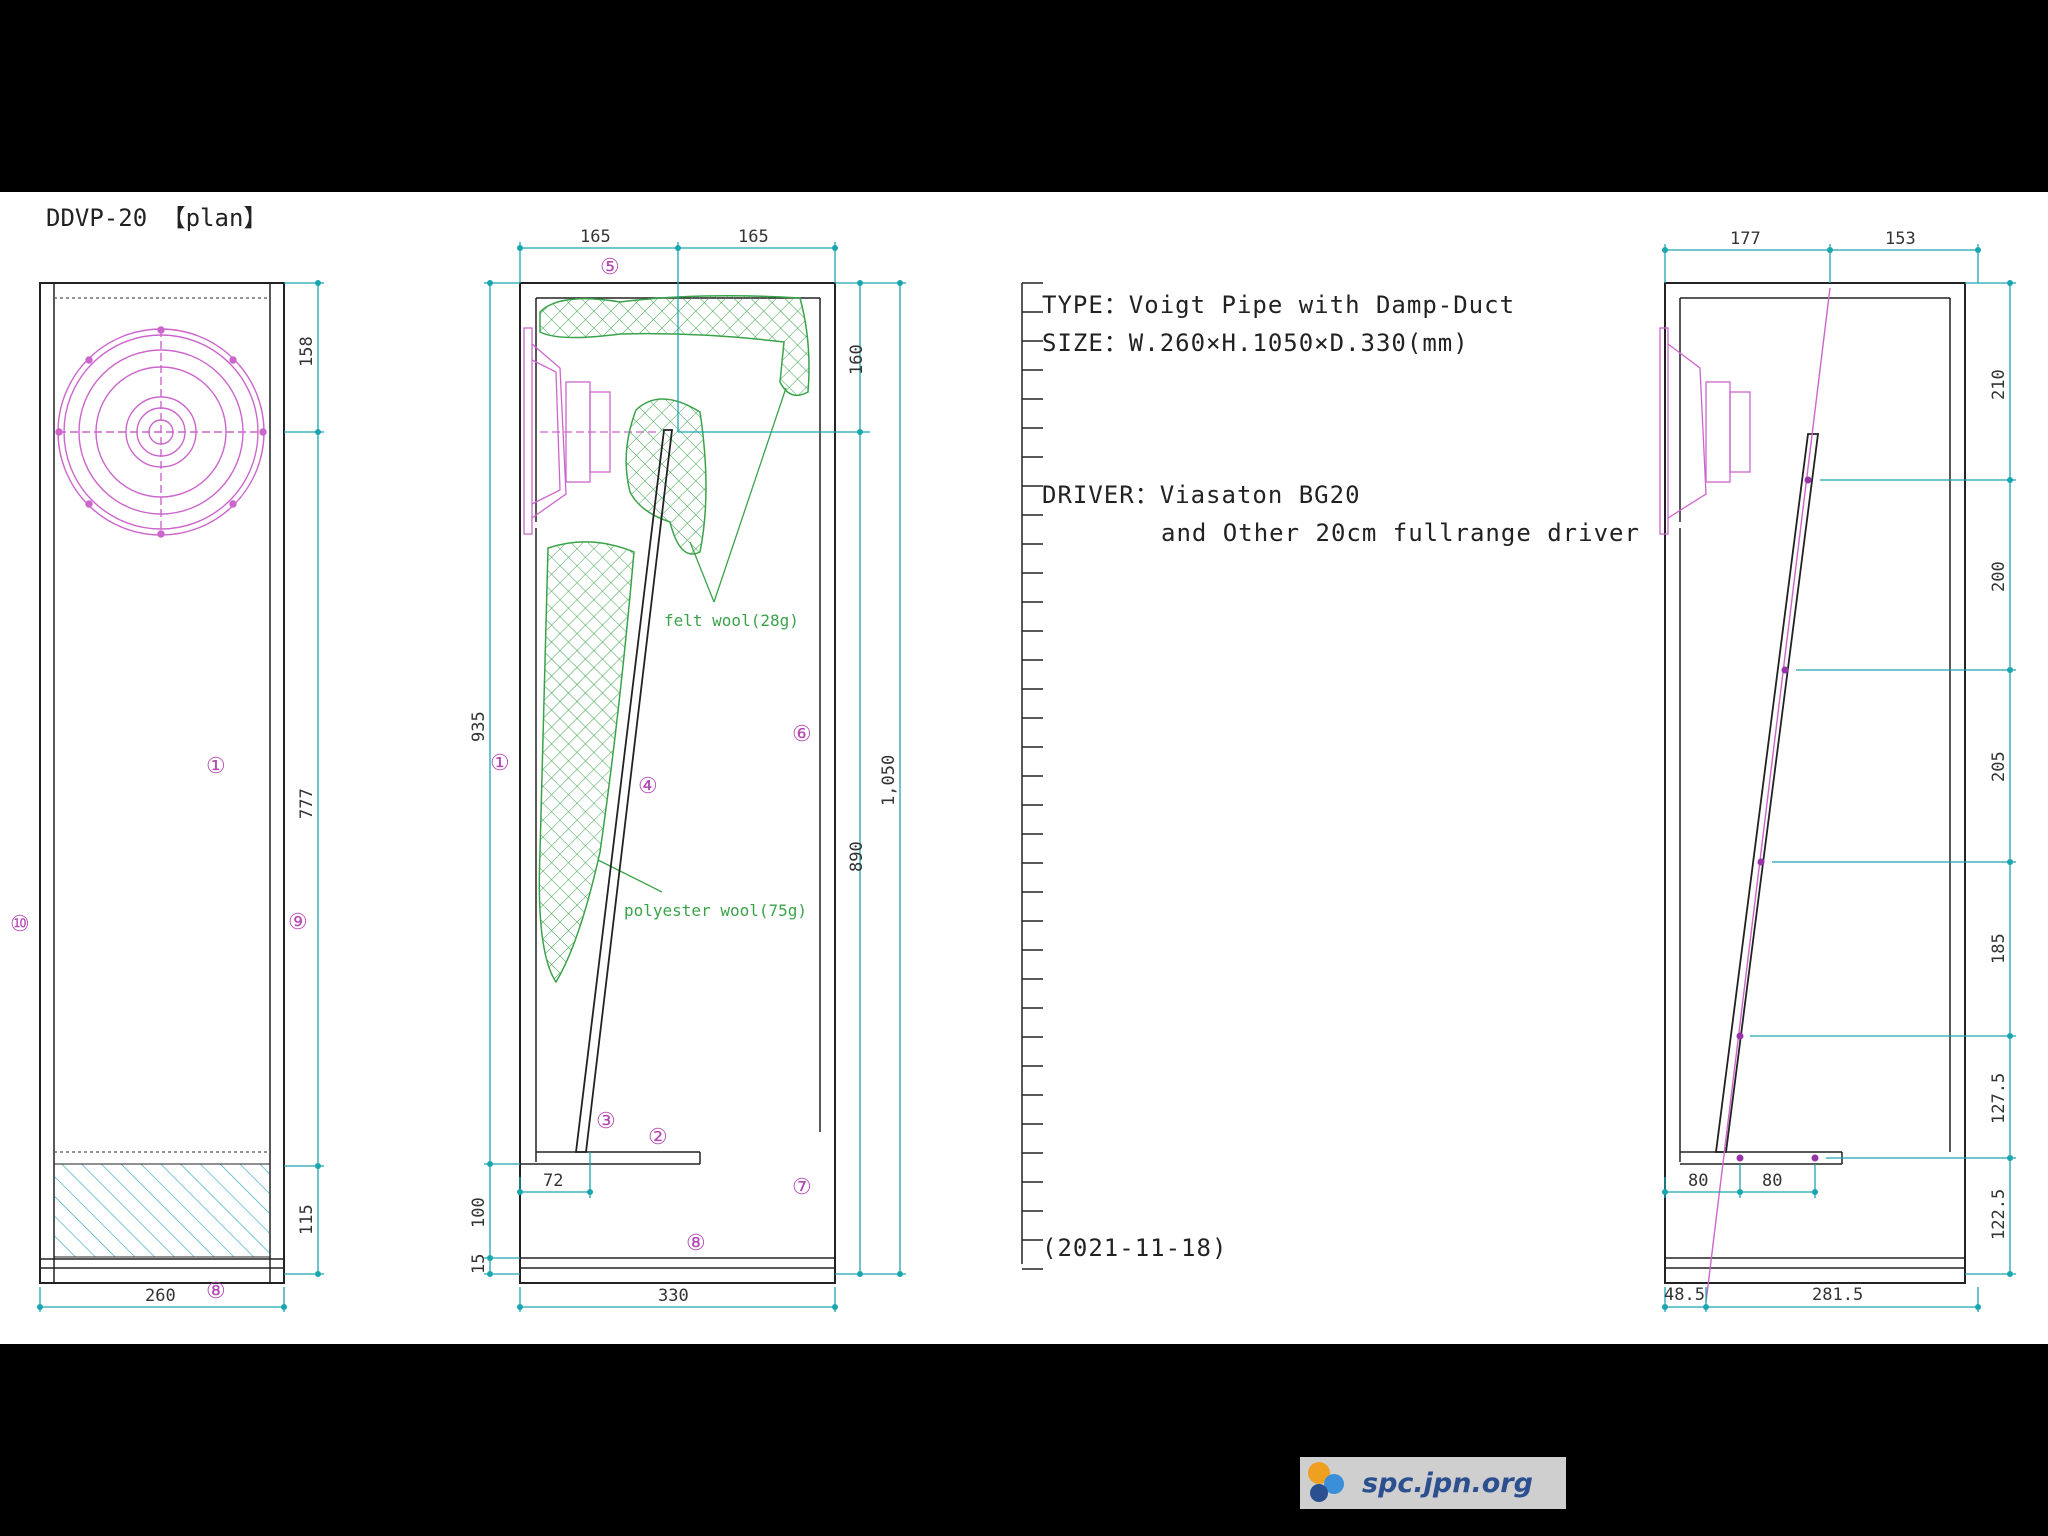 The image size is (2048, 1536). Describe the element at coordinates (696, 1243) in the screenshot. I see `callout-8-section: ⑧` at that location.